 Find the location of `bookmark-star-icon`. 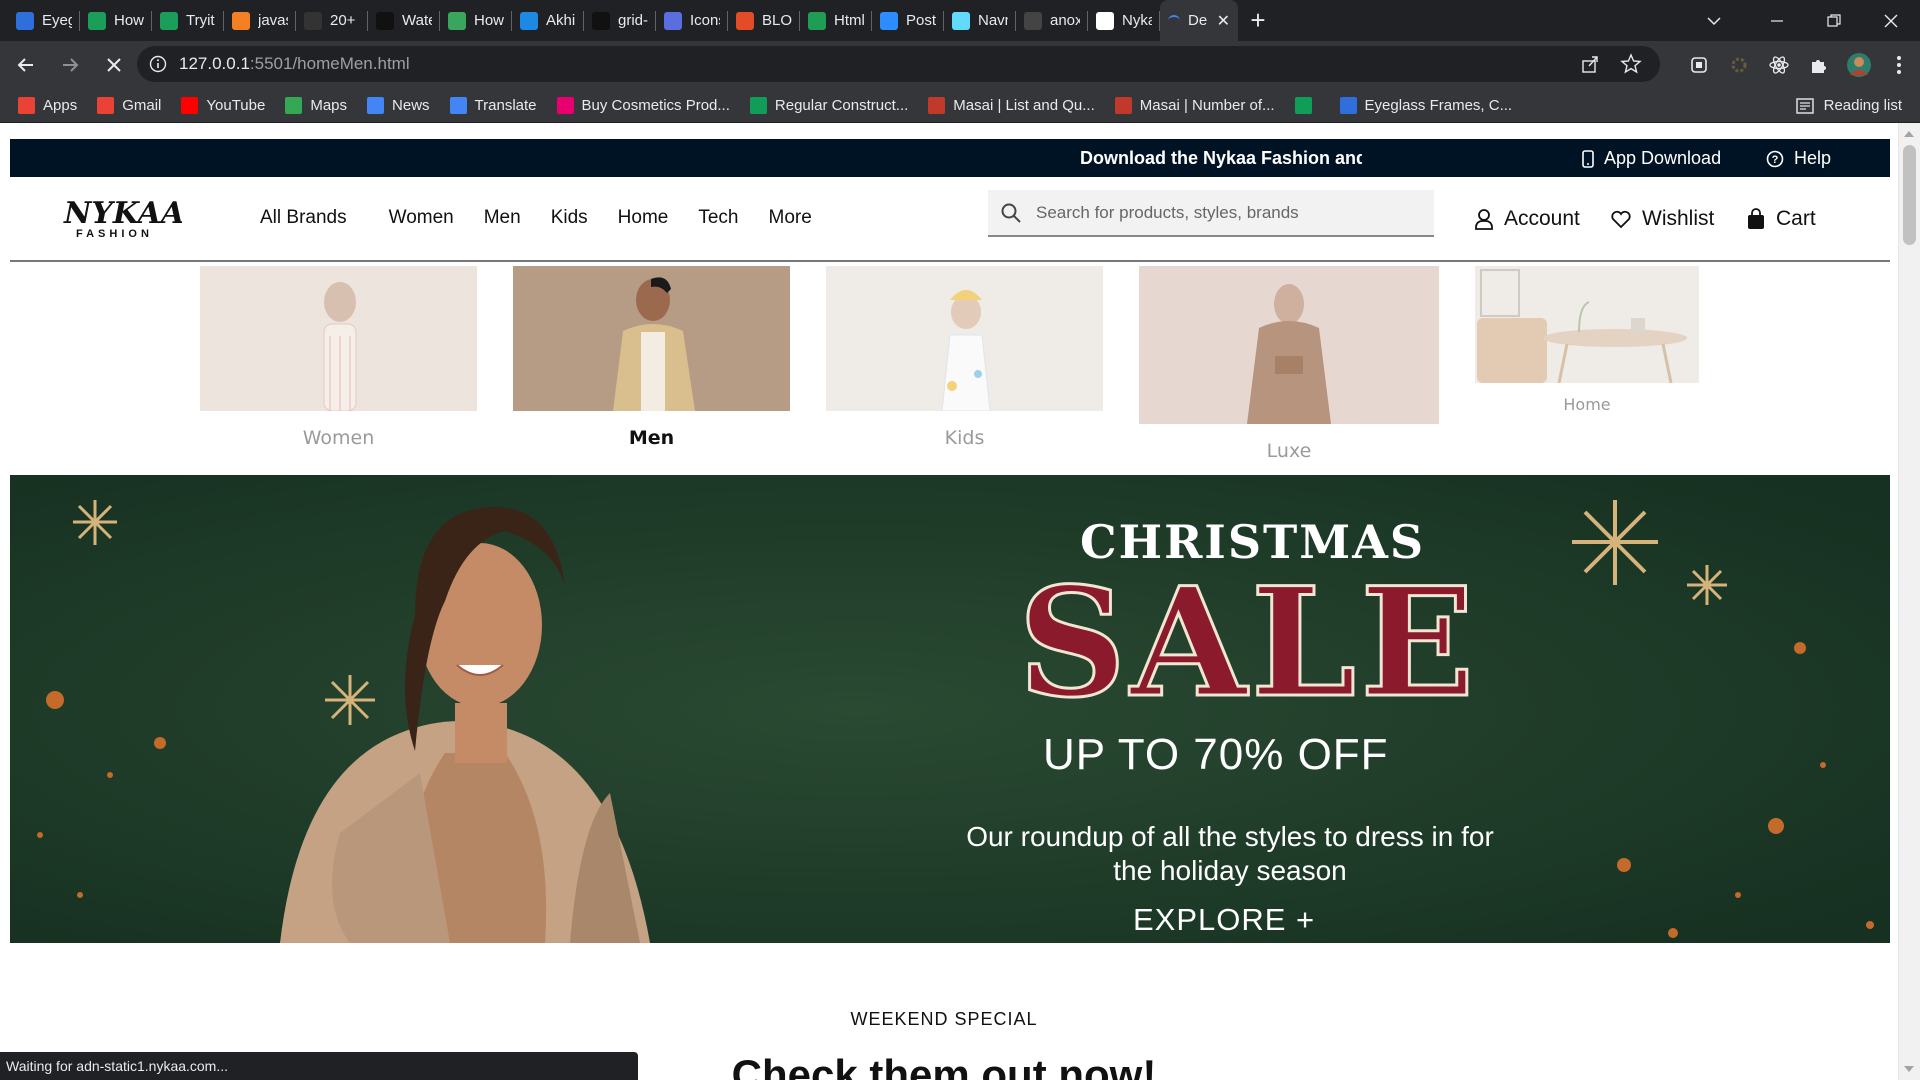

bookmark-star-icon is located at coordinates (1631, 66).